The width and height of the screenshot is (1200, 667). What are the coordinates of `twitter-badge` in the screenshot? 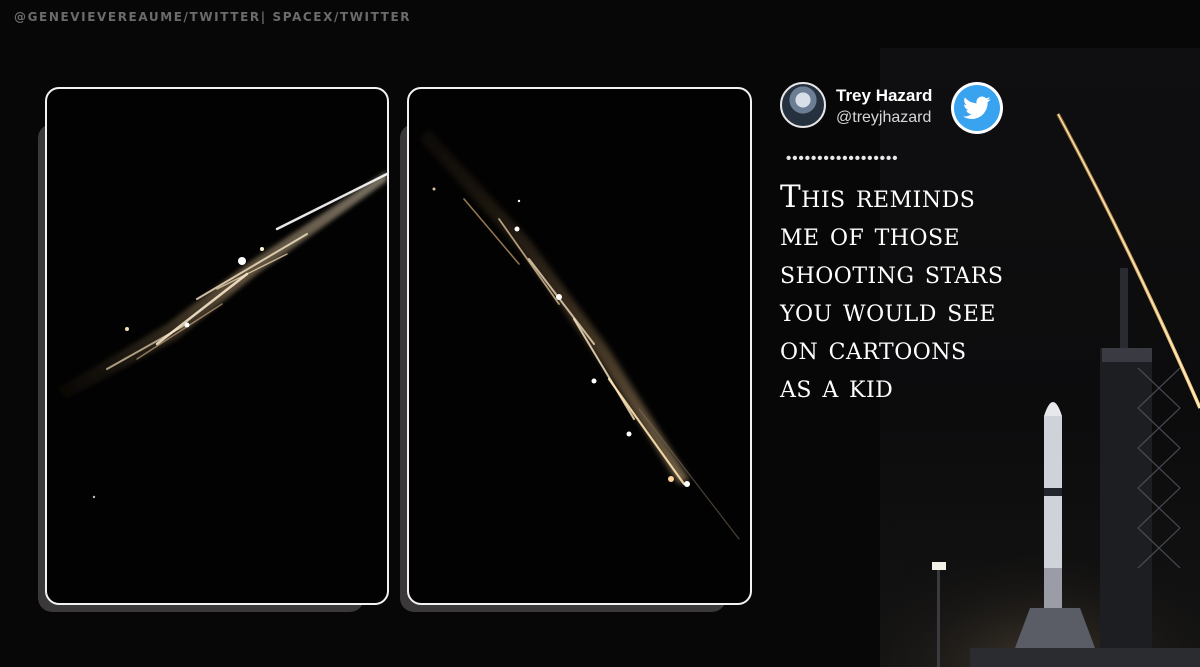 It's located at (977, 108).